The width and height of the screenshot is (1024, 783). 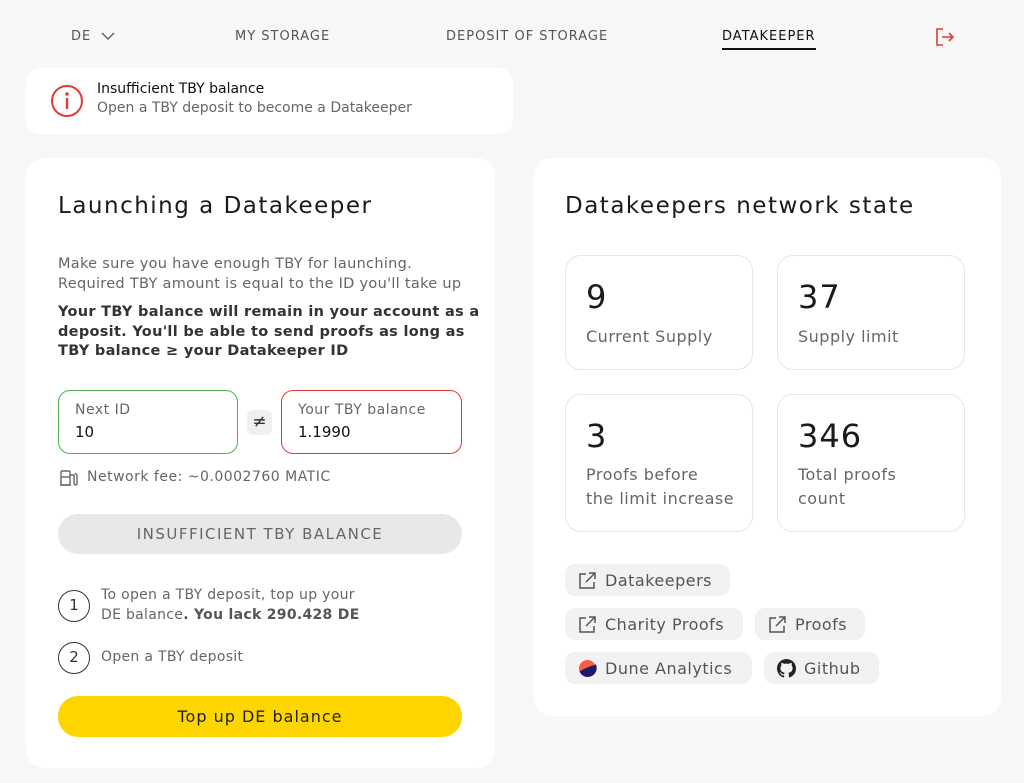 What do you see at coordinates (148, 422) in the screenshot?
I see `next-id-field: Next ID` at bounding box center [148, 422].